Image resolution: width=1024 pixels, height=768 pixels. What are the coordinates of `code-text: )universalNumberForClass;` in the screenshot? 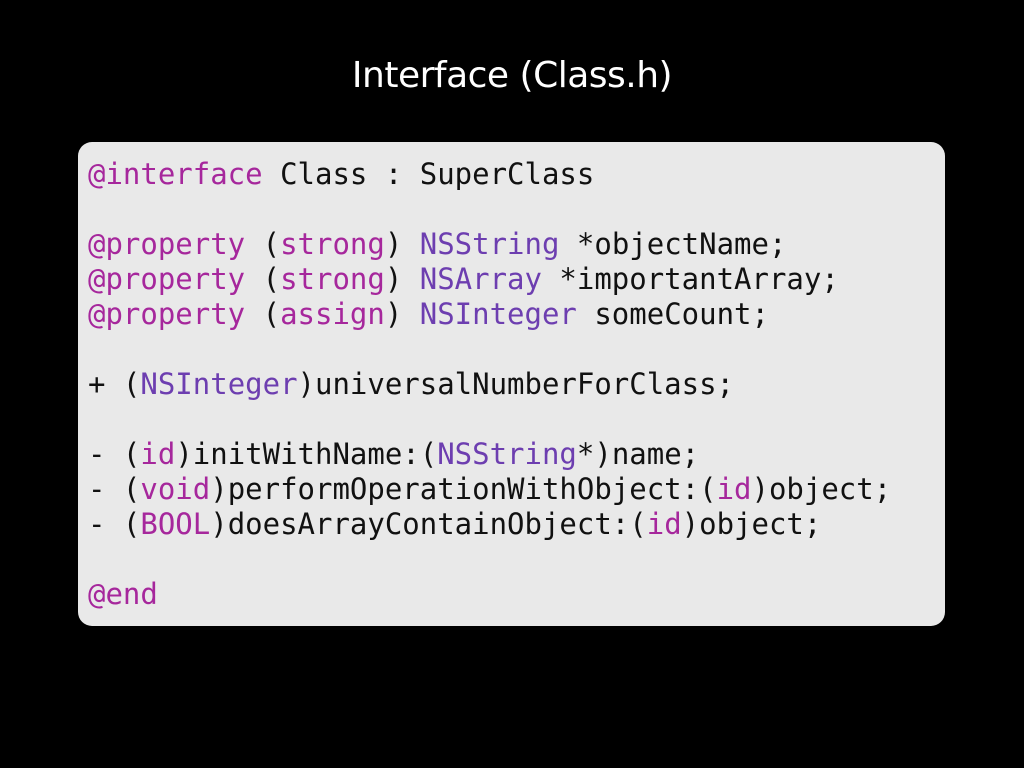 It's located at (516, 384).